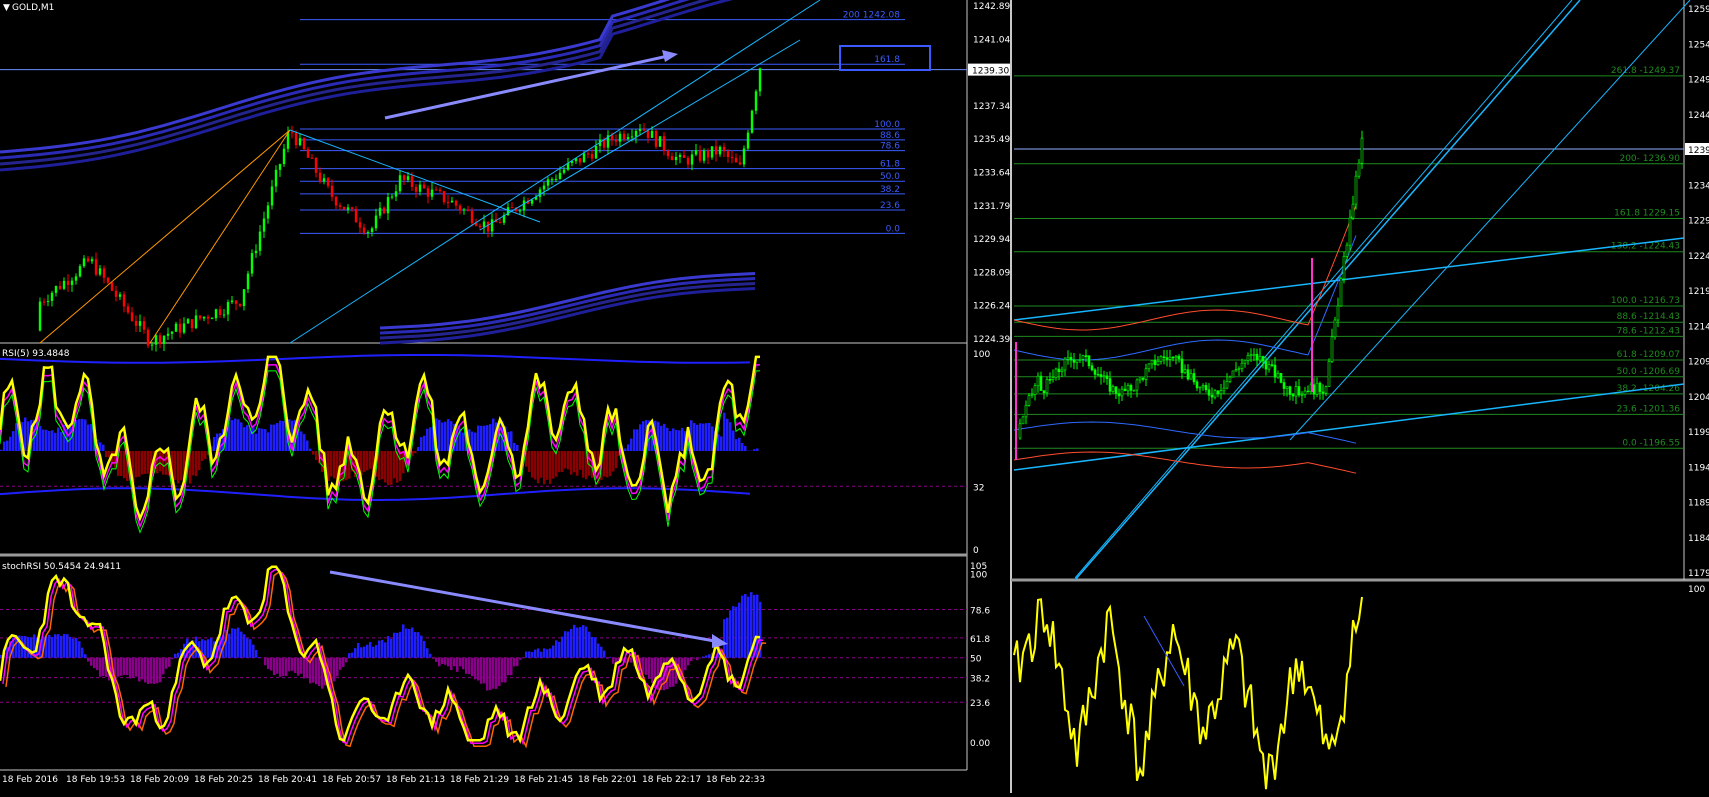 Image resolution: width=1709 pixels, height=797 pixels. What do you see at coordinates (1698, 292) in the screenshot?
I see `right-price-tick-label: 1219` at bounding box center [1698, 292].